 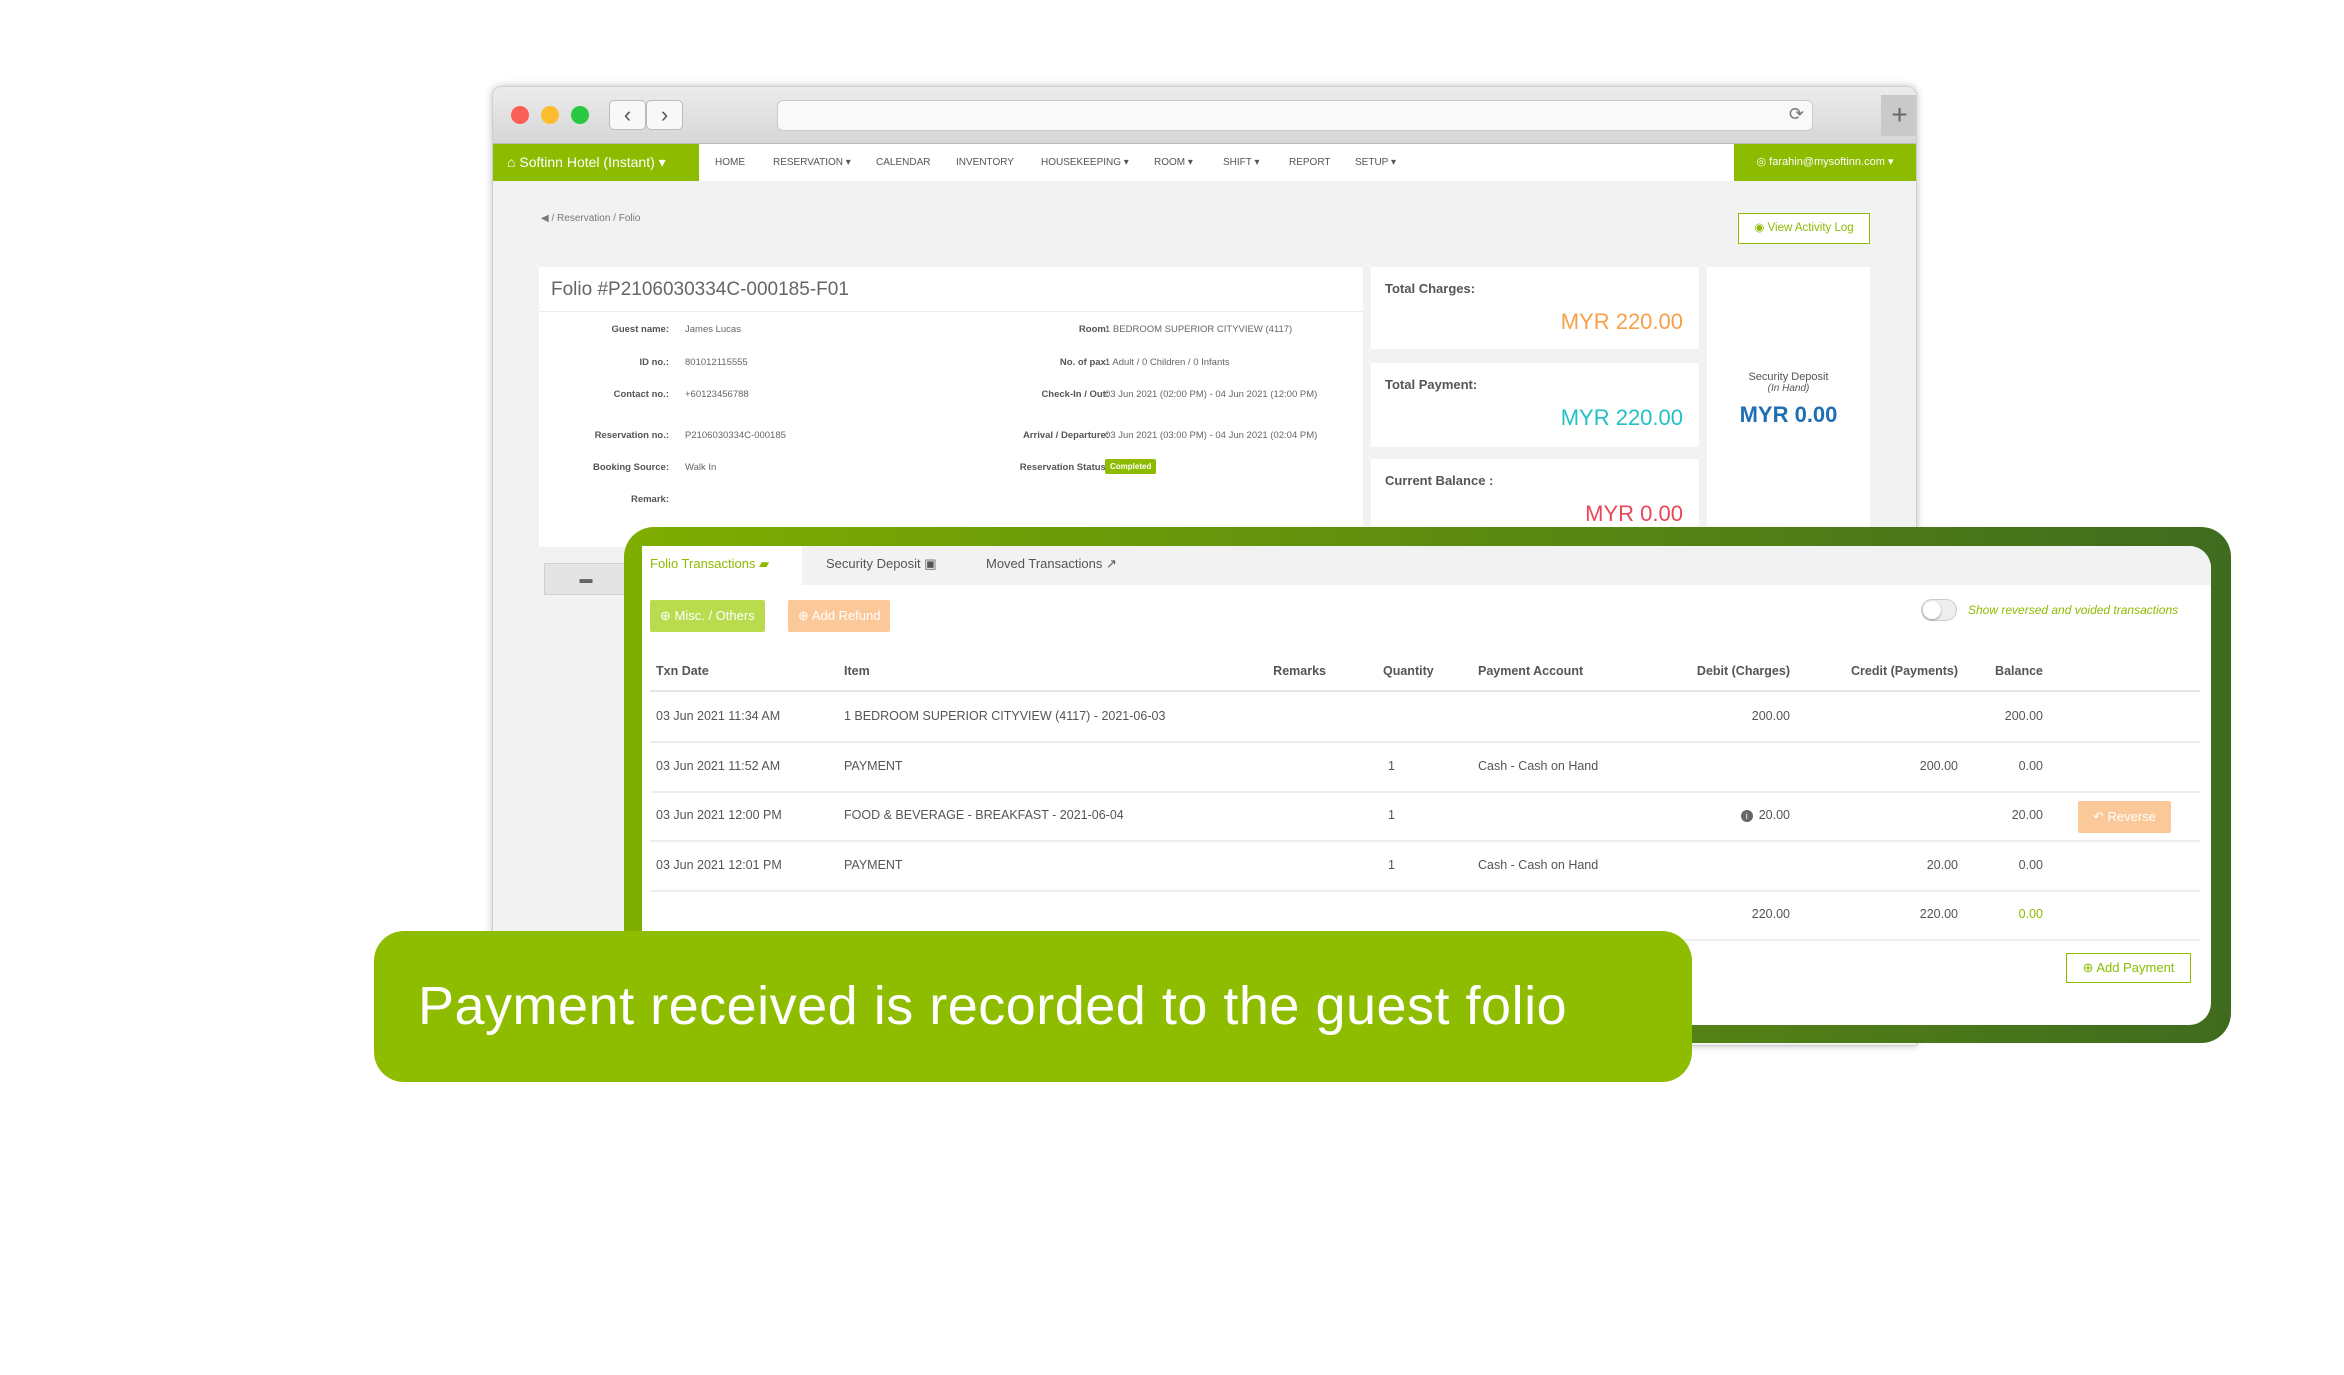 What do you see at coordinates (1535, 405) in the screenshot?
I see `total-payment-card: Total Payment: MYR 220.00` at bounding box center [1535, 405].